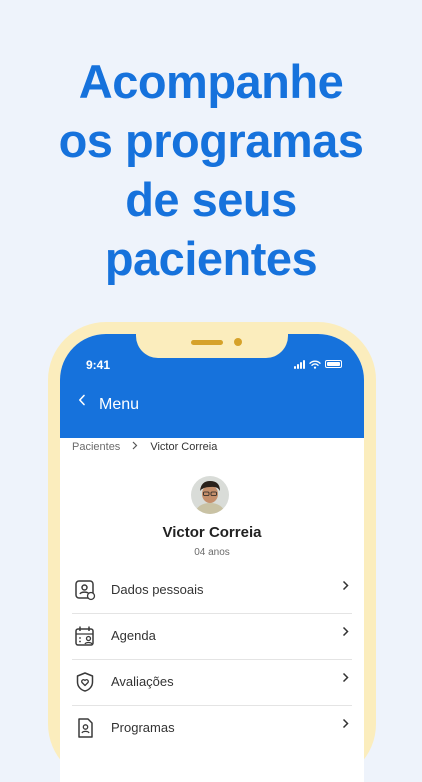 The height and width of the screenshot is (782, 422). What do you see at coordinates (84, 636) in the screenshot?
I see `calendar-user-icon` at bounding box center [84, 636].